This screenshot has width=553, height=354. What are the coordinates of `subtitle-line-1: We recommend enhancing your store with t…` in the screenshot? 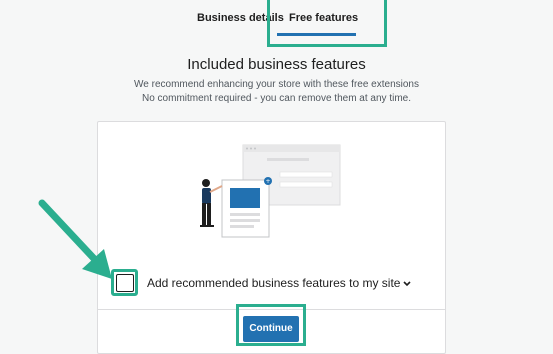 It's located at (276, 84).